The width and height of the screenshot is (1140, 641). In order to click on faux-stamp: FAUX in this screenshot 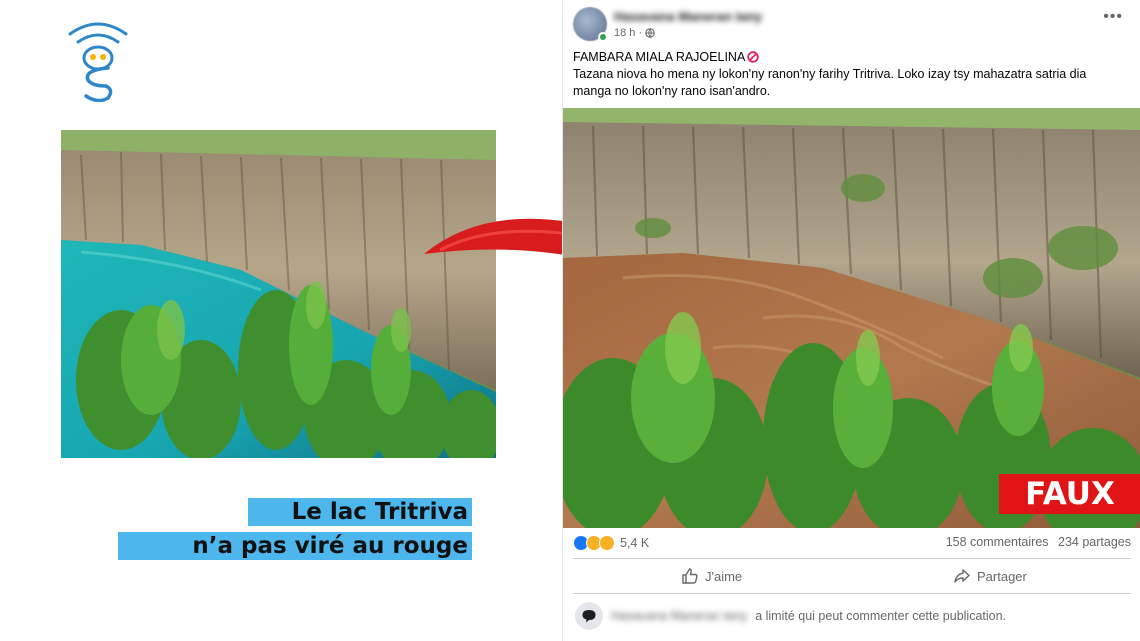, I will do `click(1069, 494)`.